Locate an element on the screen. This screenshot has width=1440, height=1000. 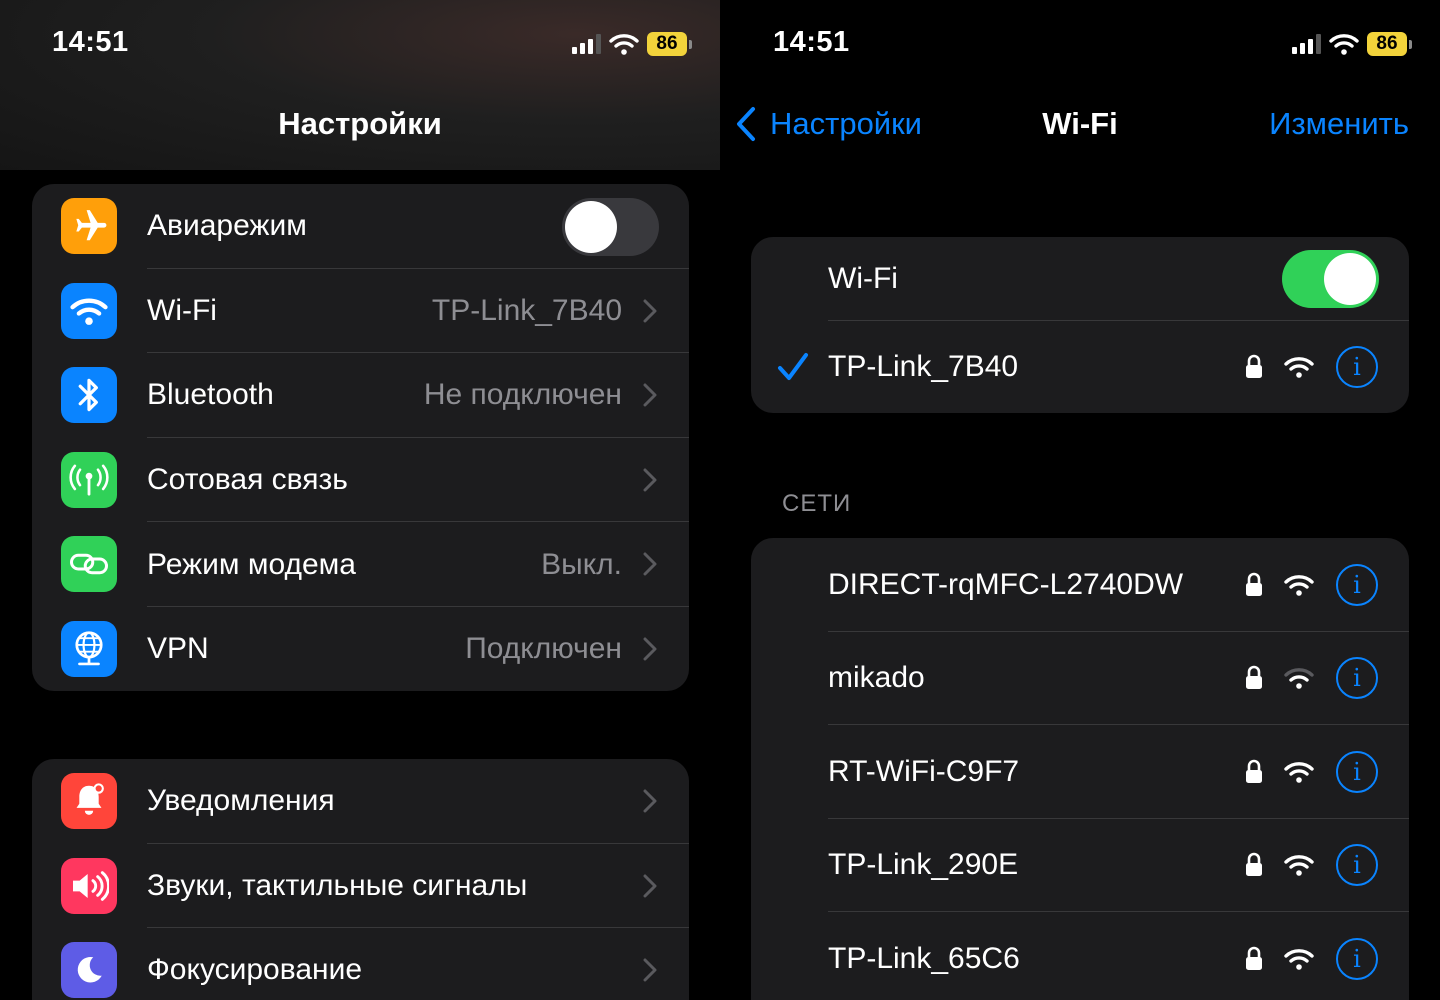
wifi-toggle-row: Wi-Fi is located at coordinates (1080, 279).